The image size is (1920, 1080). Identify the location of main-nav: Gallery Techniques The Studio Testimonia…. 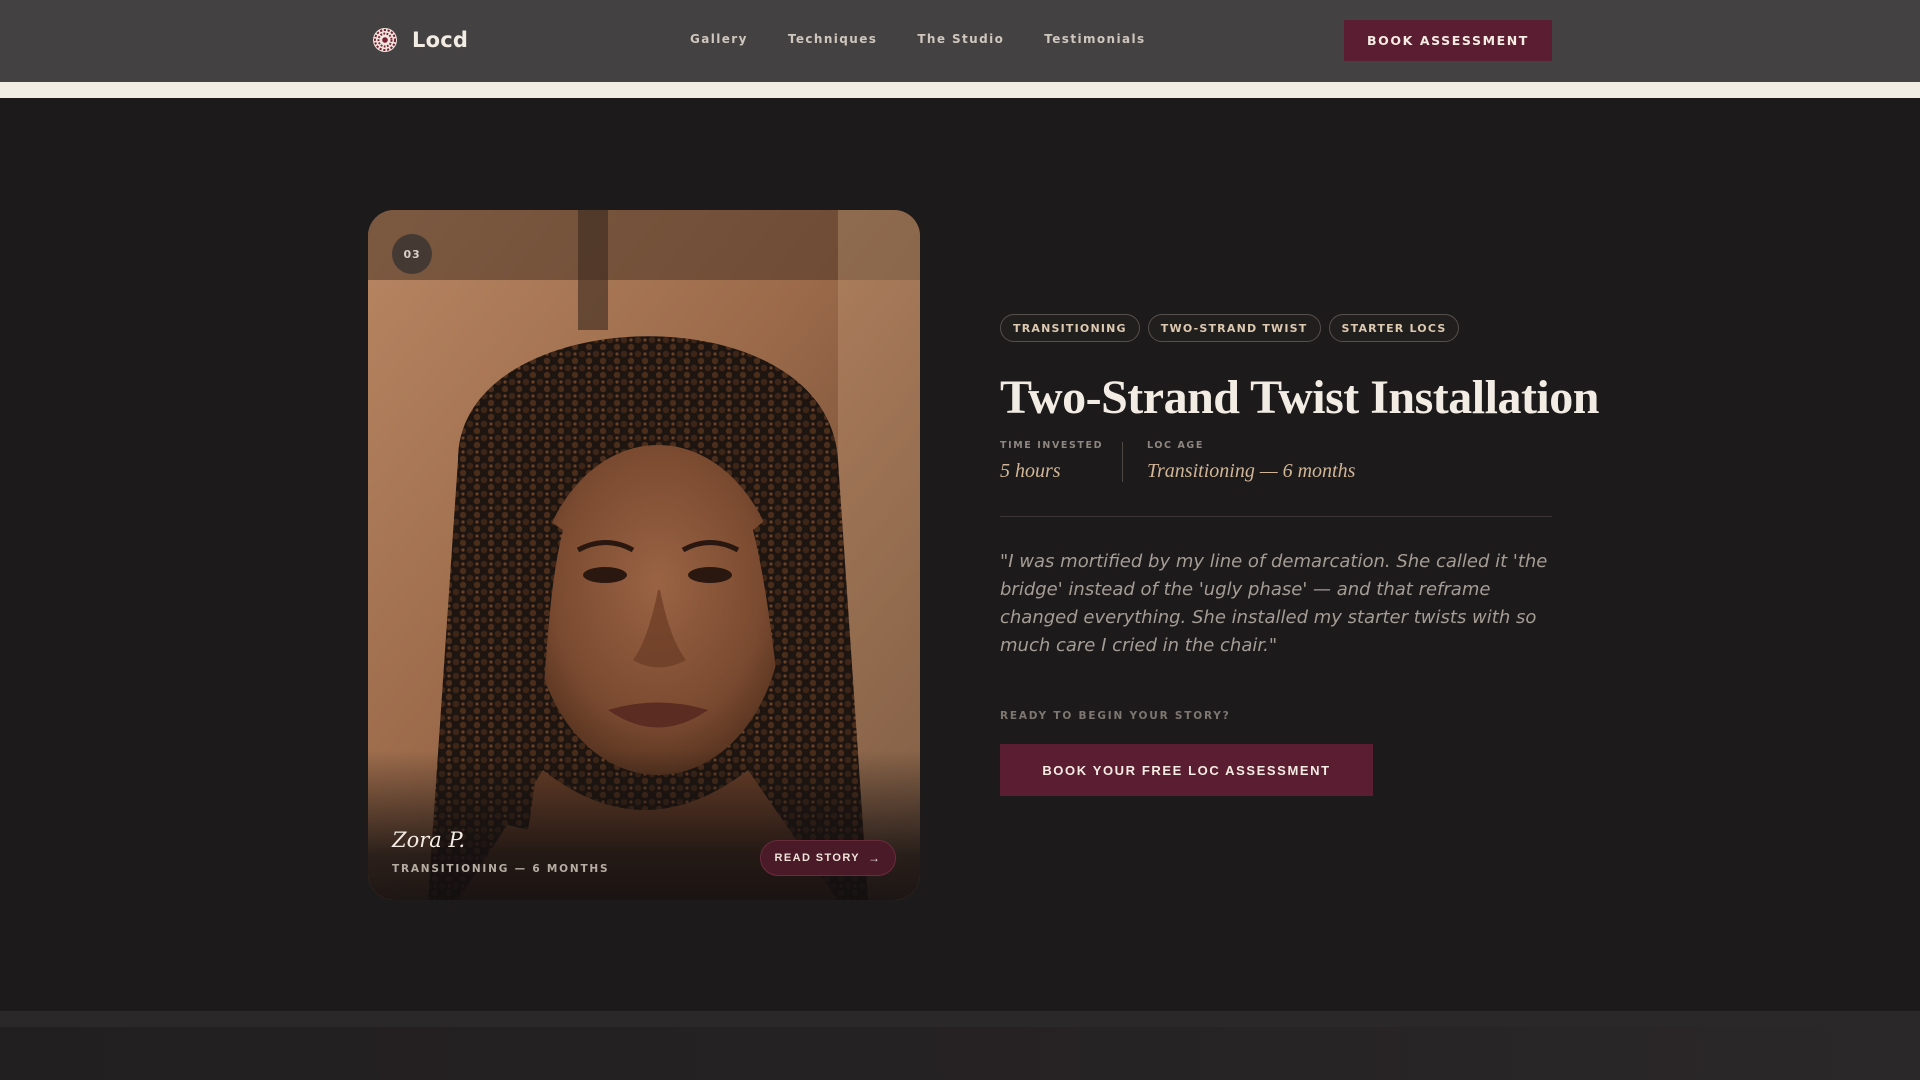
(918, 39).